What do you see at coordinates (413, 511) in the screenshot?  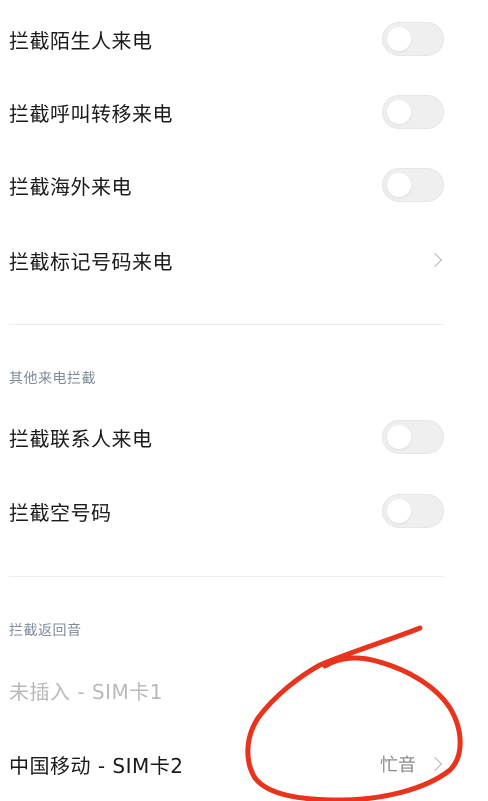 I see `block-empty-numbers-toggle` at bounding box center [413, 511].